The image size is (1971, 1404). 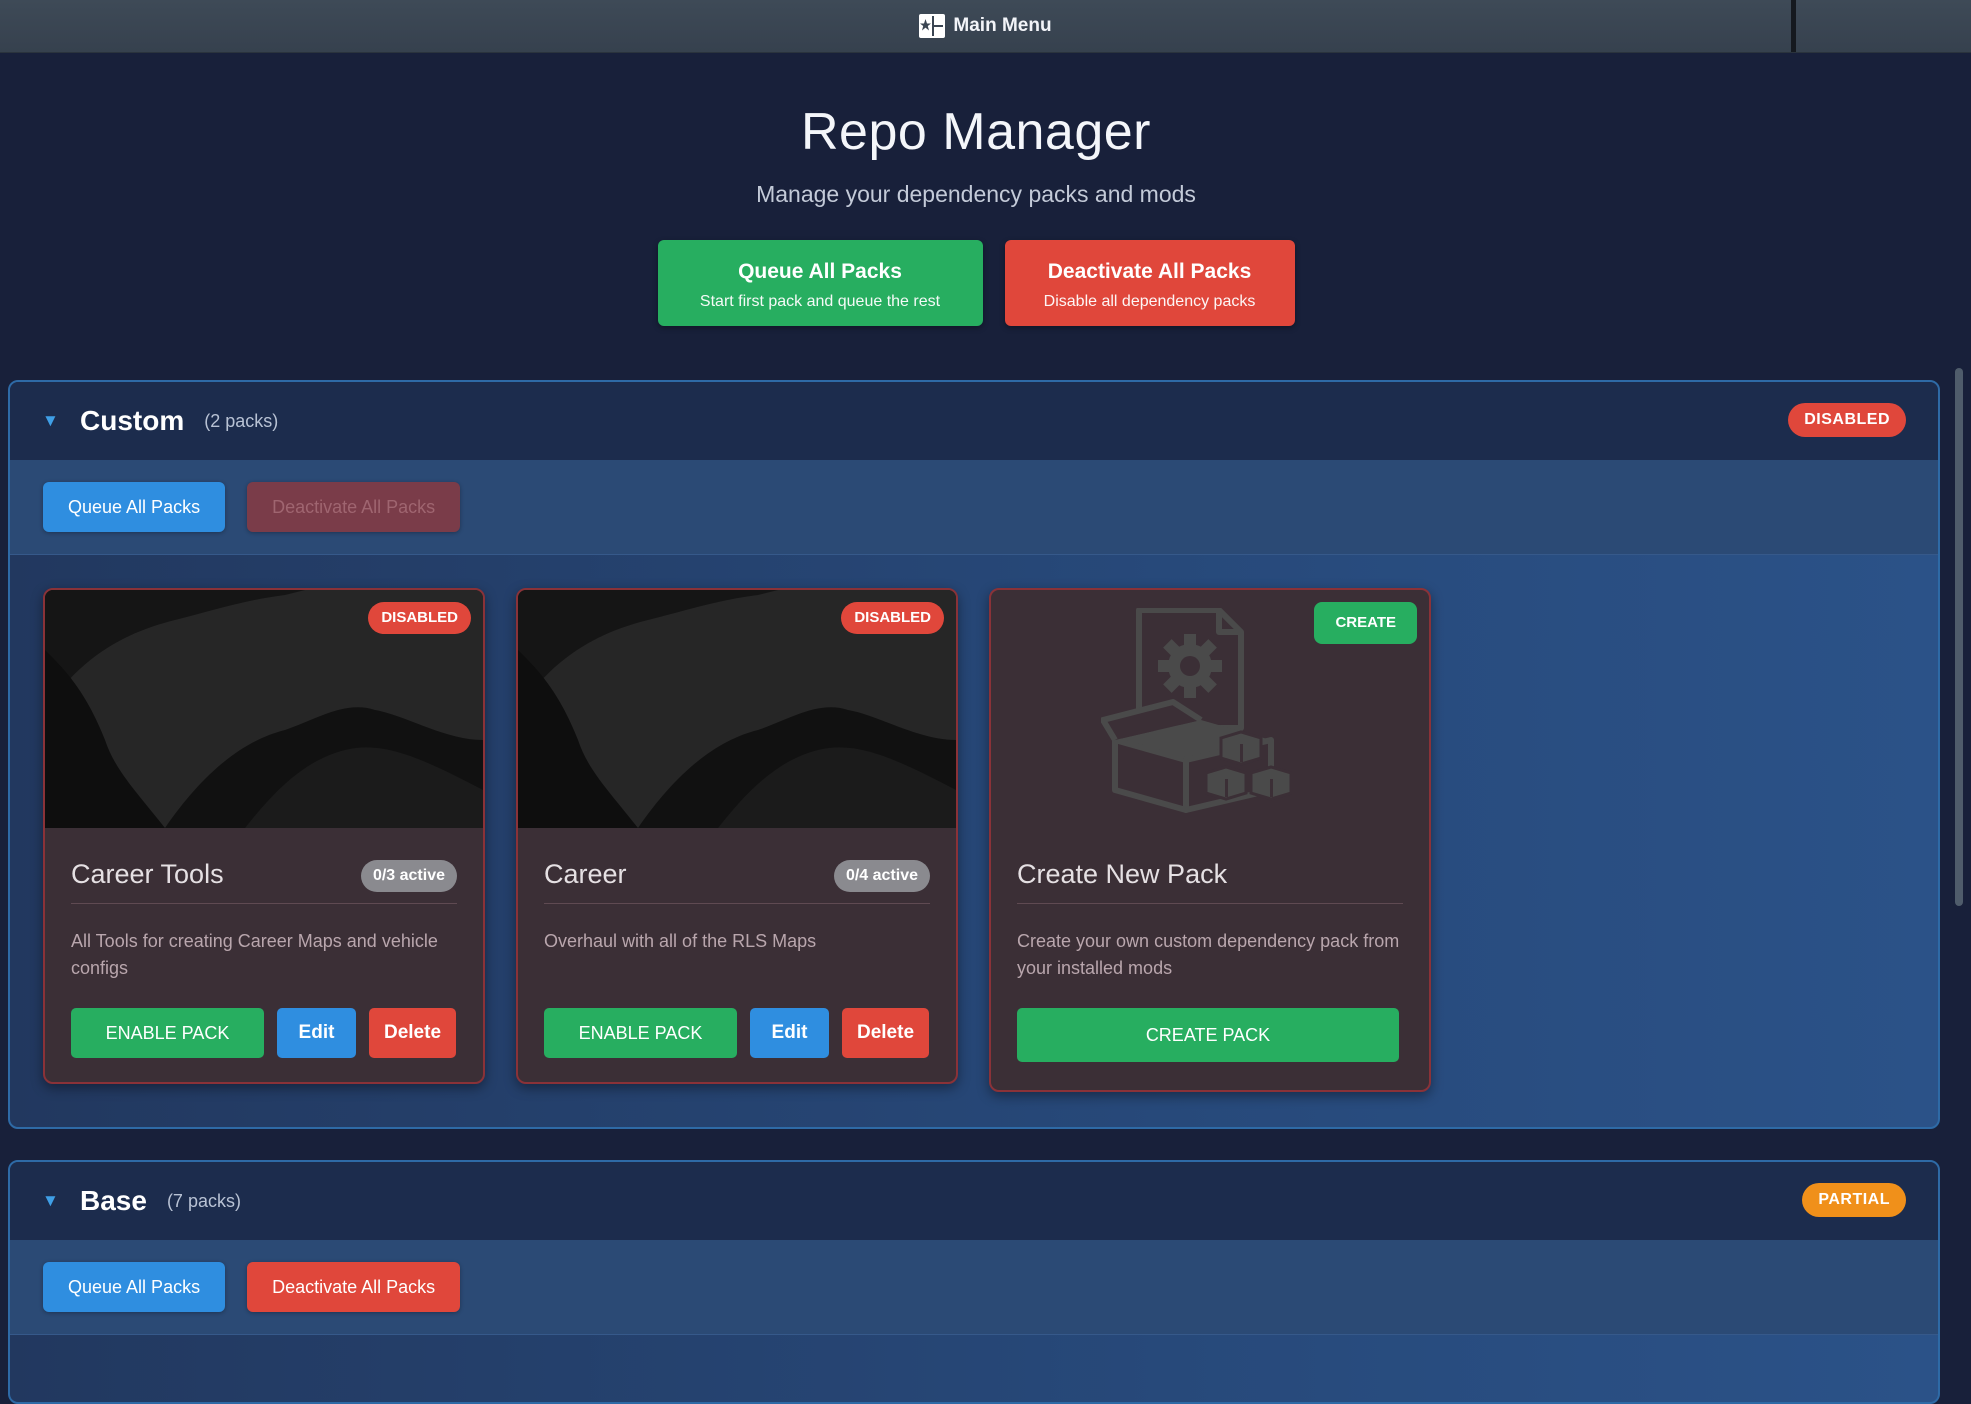 I want to click on status-badge: DISABLED, so click(x=1847, y=420).